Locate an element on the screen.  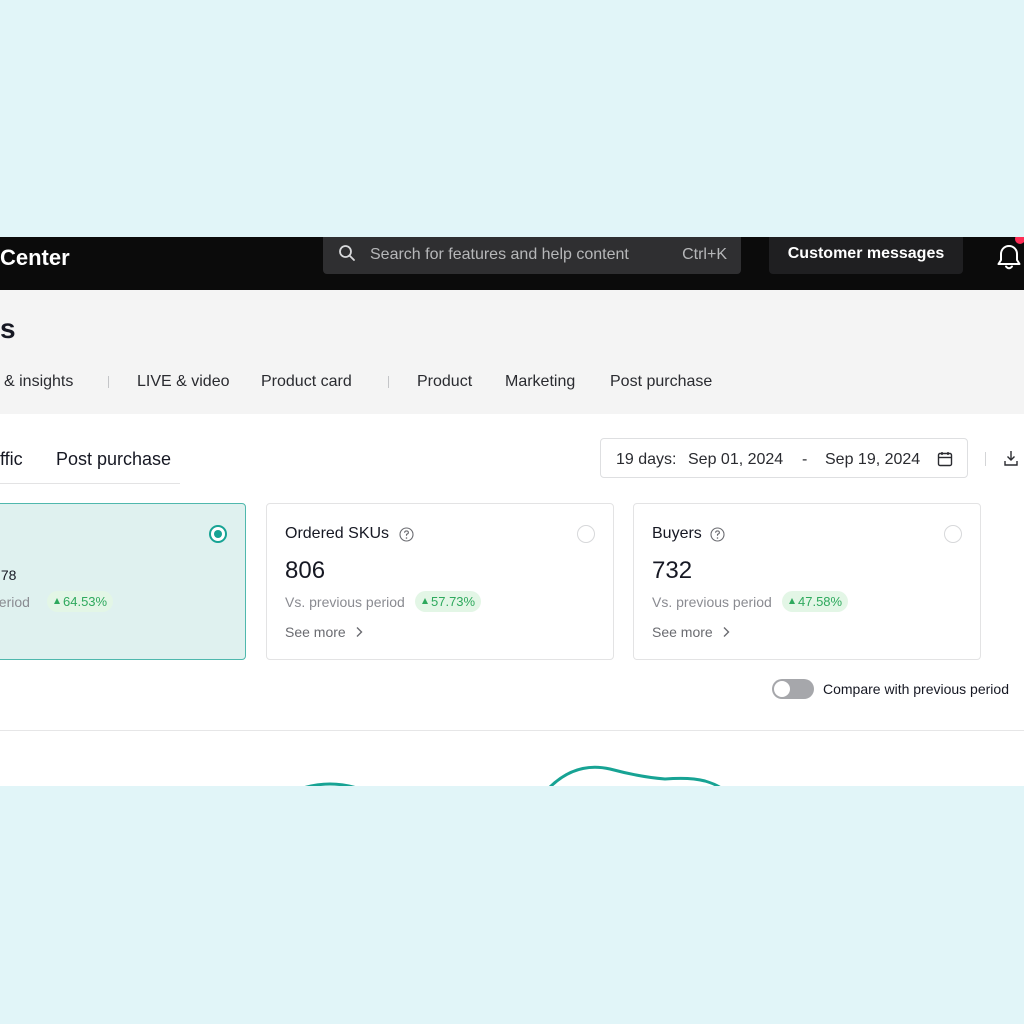
search-placeholder: Search for features and help content is located at coordinates (499, 254).